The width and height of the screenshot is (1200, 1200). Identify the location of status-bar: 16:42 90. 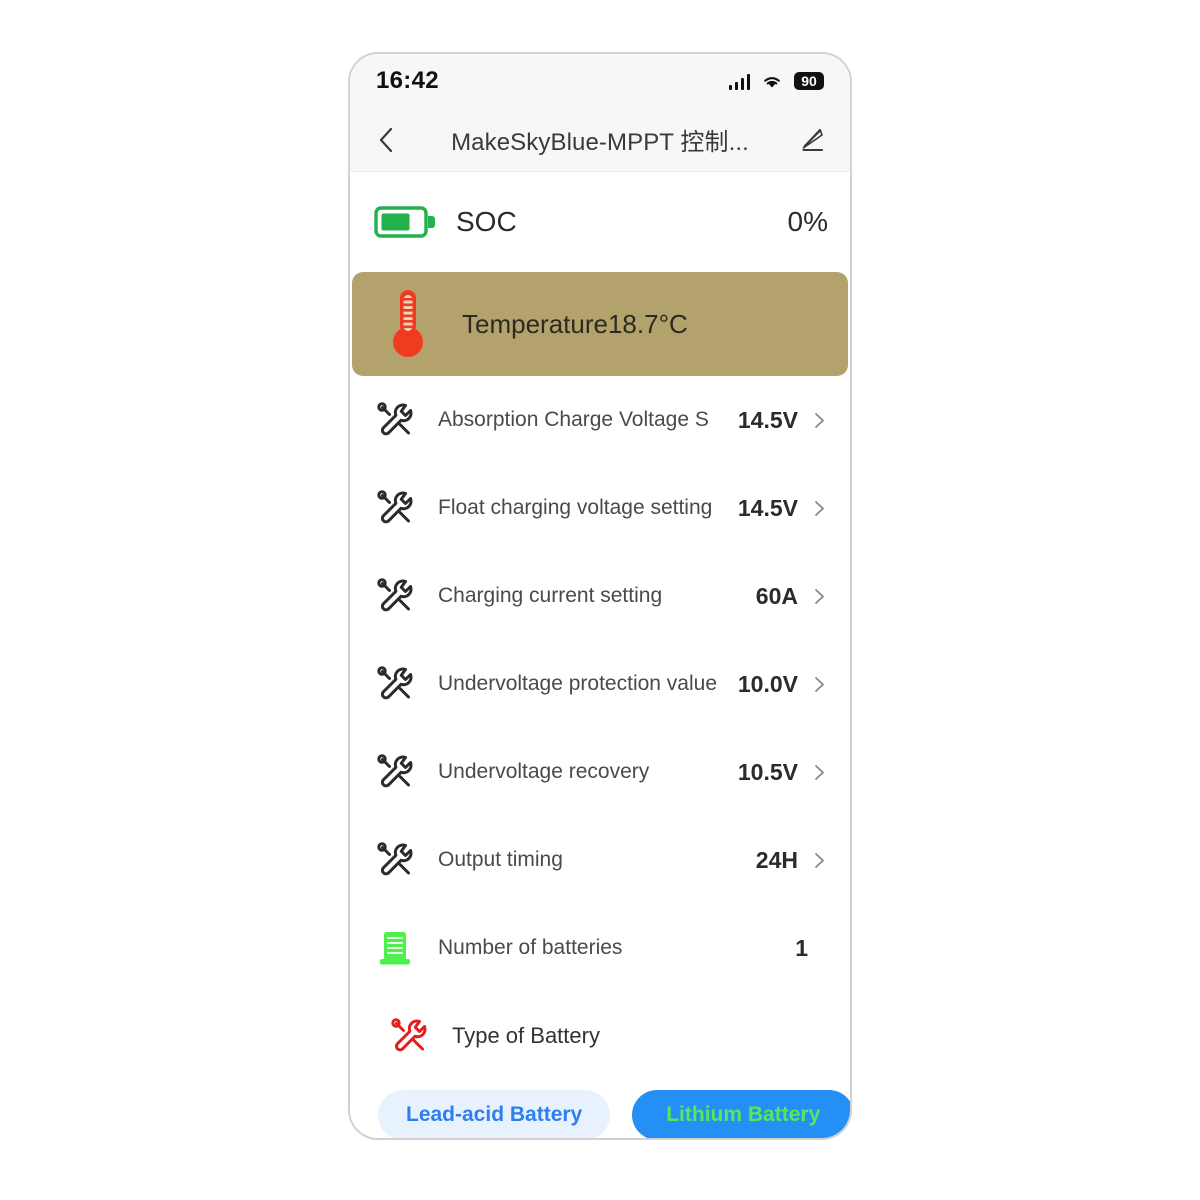
(600, 81).